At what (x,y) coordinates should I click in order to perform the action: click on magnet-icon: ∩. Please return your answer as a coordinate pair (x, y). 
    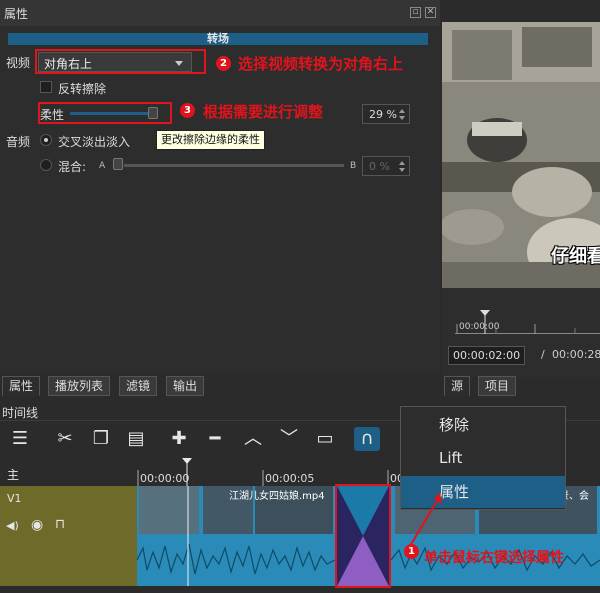
    Looking at the image, I should click on (367, 439).